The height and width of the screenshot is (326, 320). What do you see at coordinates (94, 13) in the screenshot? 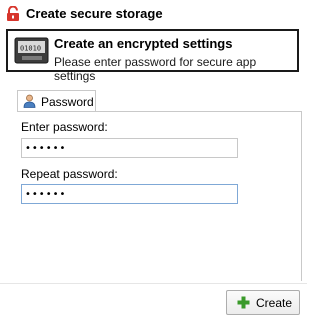
I see `window-title: Create secure storage` at bounding box center [94, 13].